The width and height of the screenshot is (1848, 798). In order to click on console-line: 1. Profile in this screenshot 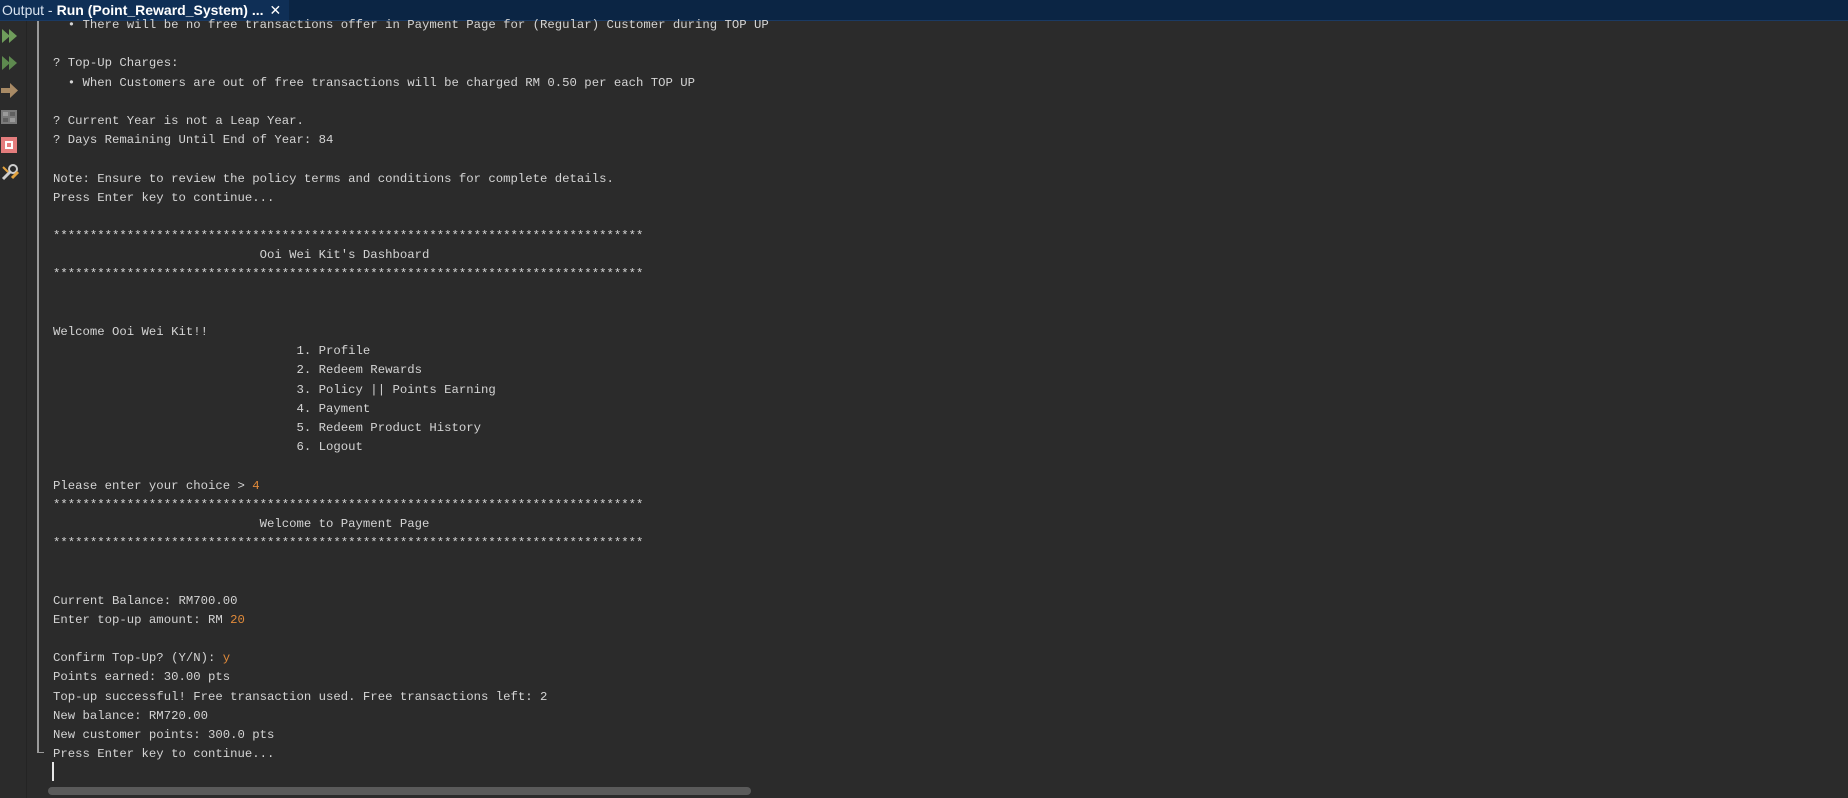, I will do `click(943, 351)`.